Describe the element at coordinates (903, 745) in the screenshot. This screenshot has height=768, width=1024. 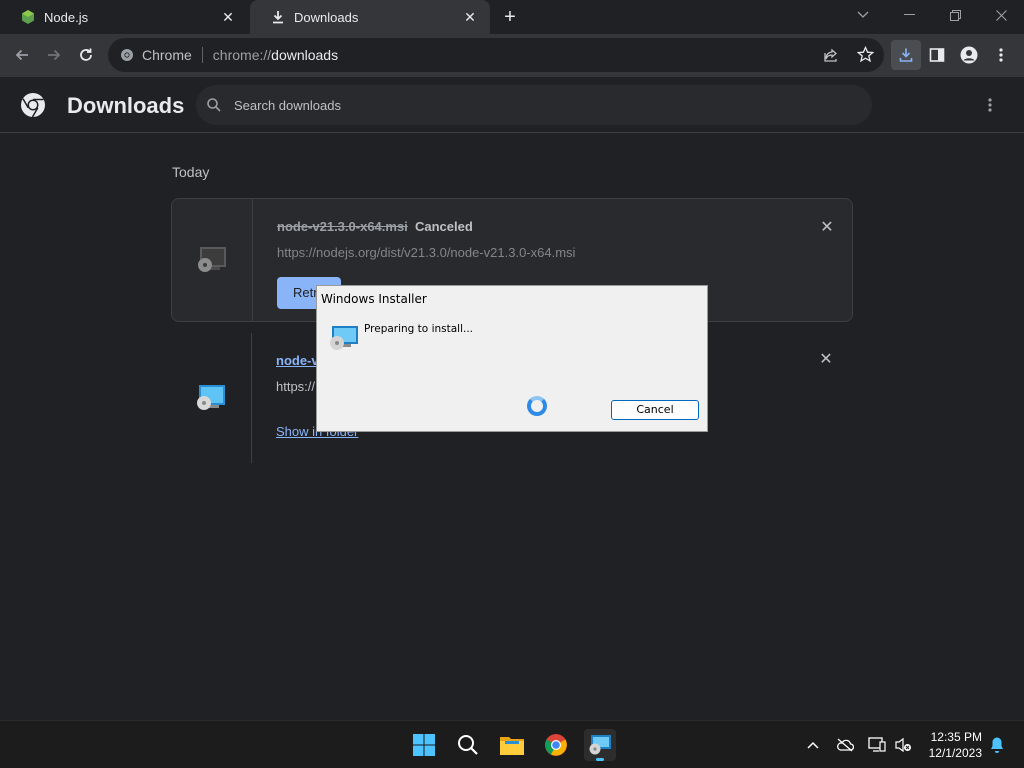
I see `volume-muted-icon` at that location.